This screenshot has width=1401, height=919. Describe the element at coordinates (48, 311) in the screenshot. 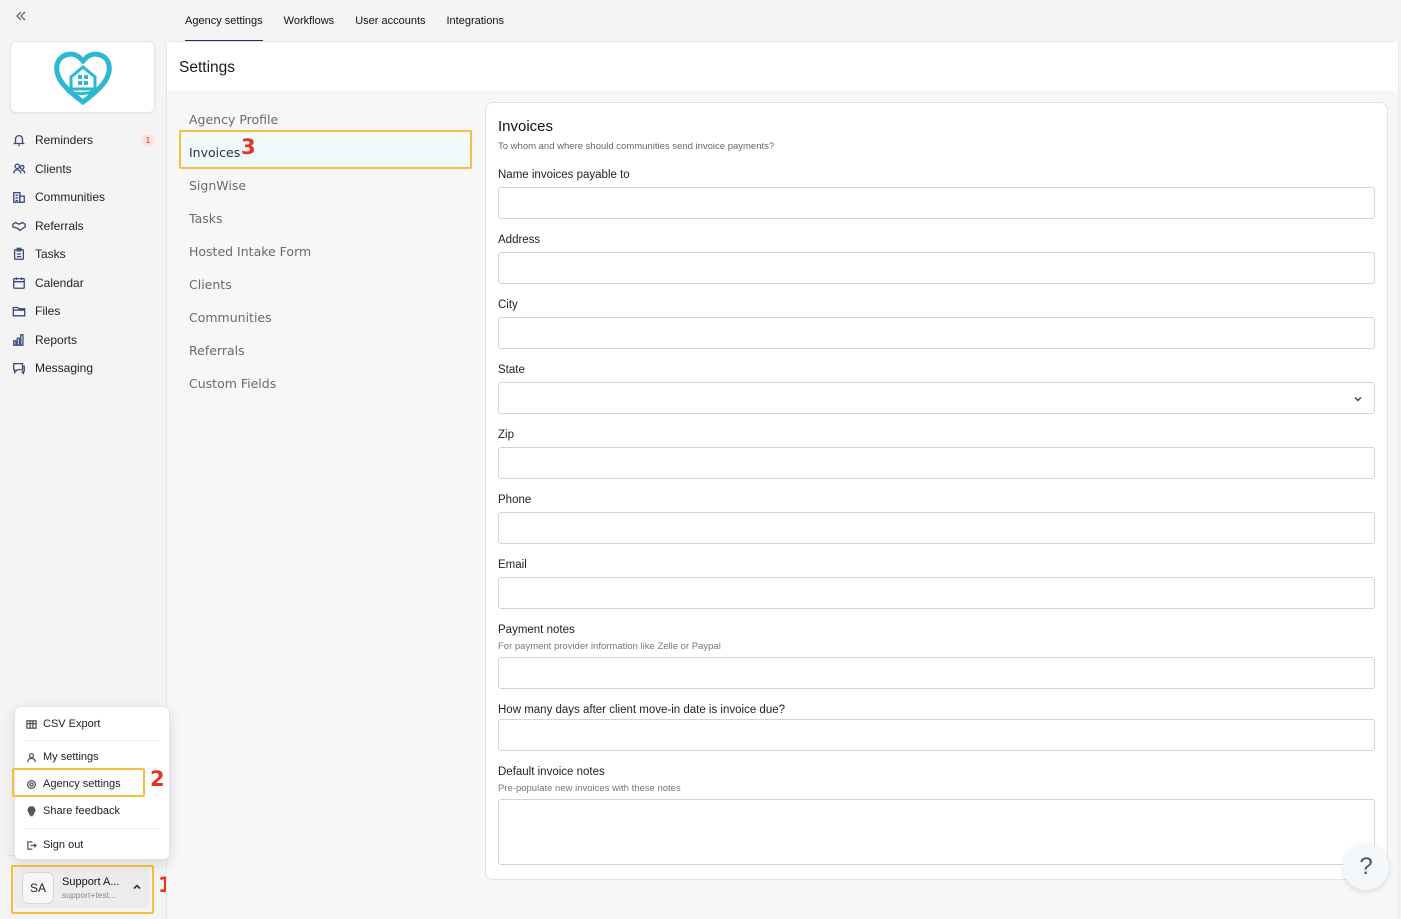

I see `sidebar-item-label: Files` at that location.